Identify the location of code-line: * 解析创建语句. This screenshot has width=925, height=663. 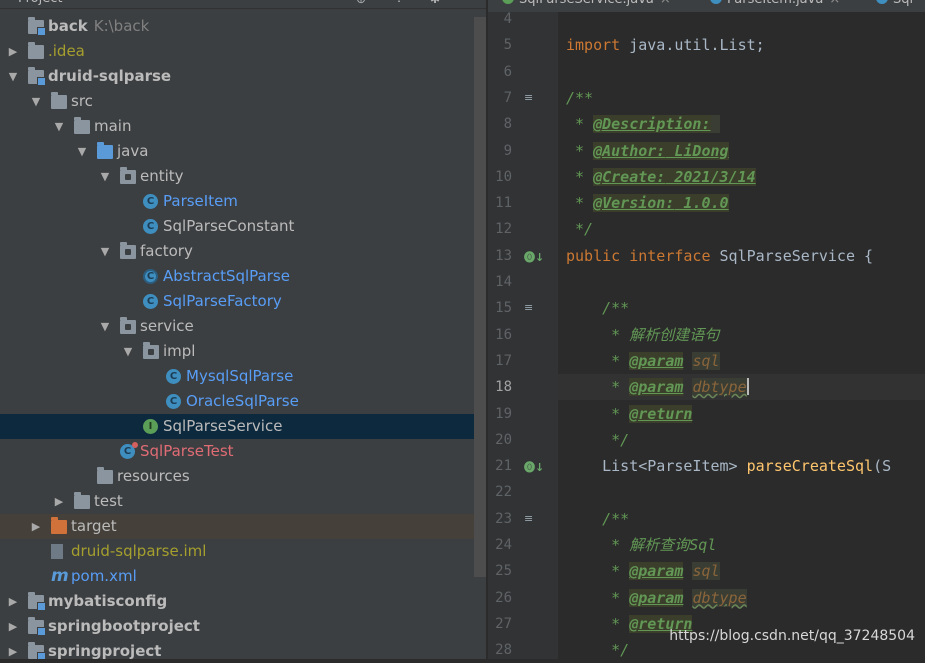
(642, 335).